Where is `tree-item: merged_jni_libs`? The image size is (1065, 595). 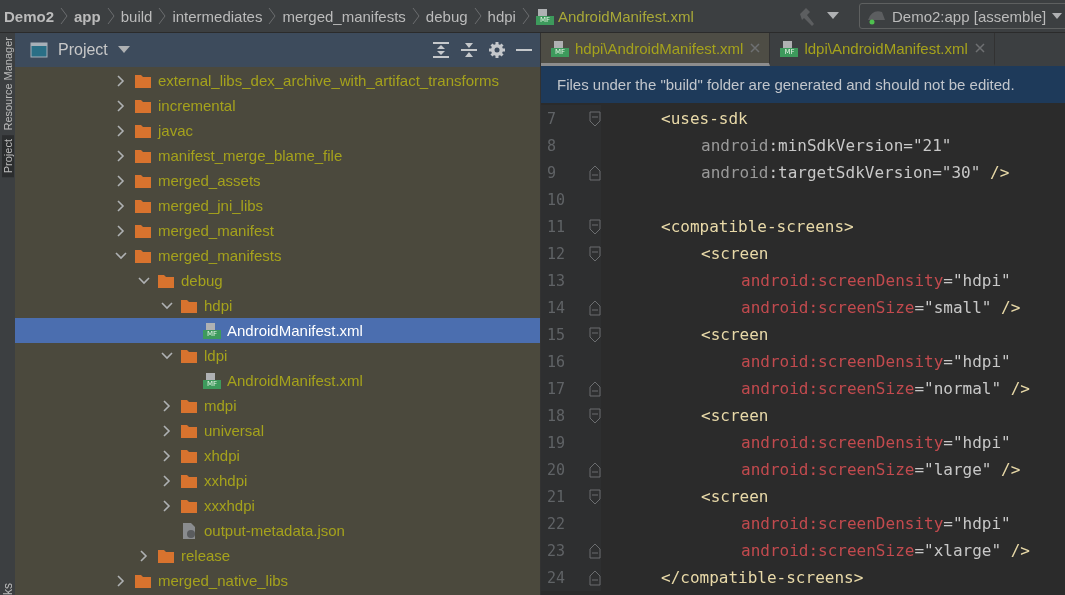 tree-item: merged_jni_libs is located at coordinates (277, 205).